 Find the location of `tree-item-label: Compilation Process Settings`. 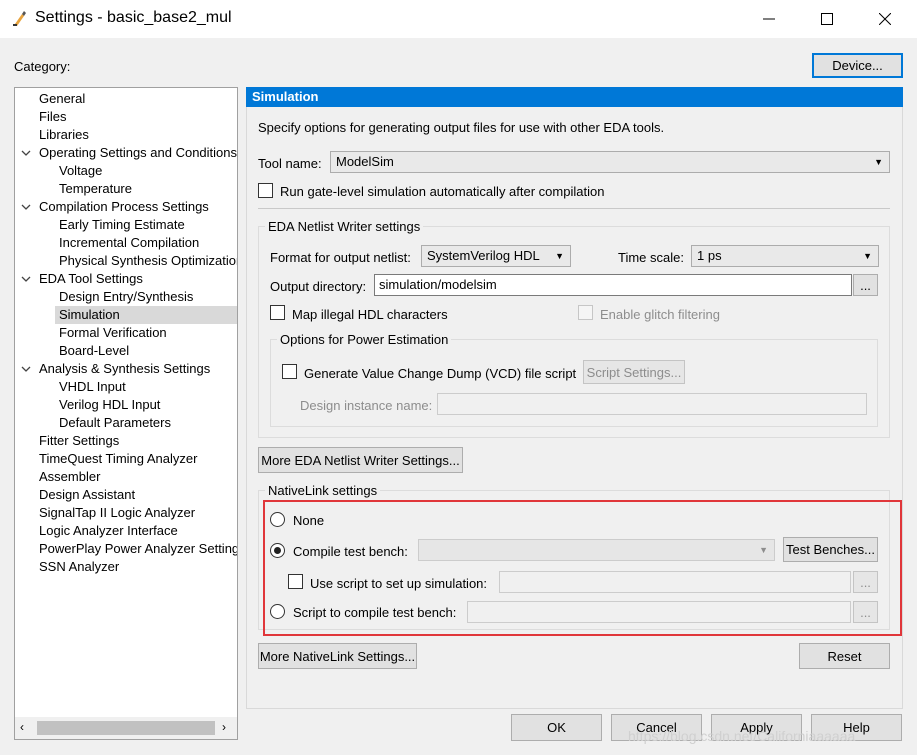

tree-item-label: Compilation Process Settings is located at coordinates (124, 206).